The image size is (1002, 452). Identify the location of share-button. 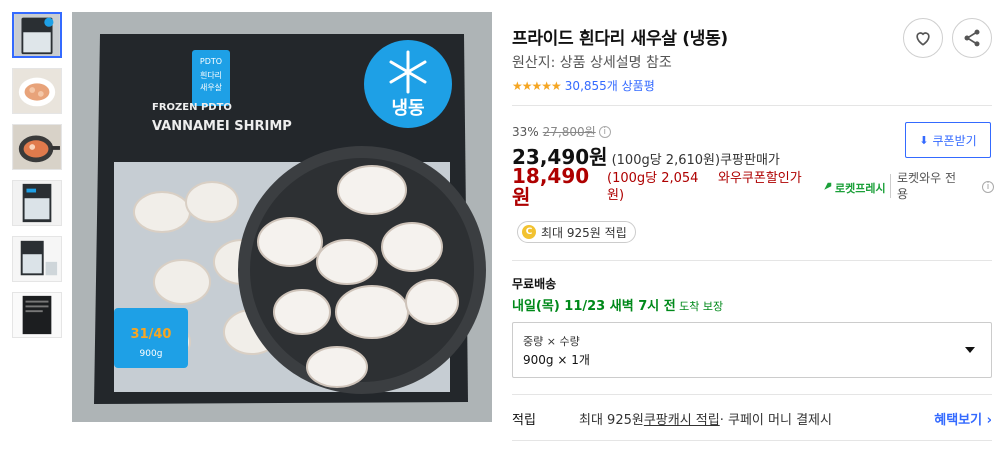
(972, 38).